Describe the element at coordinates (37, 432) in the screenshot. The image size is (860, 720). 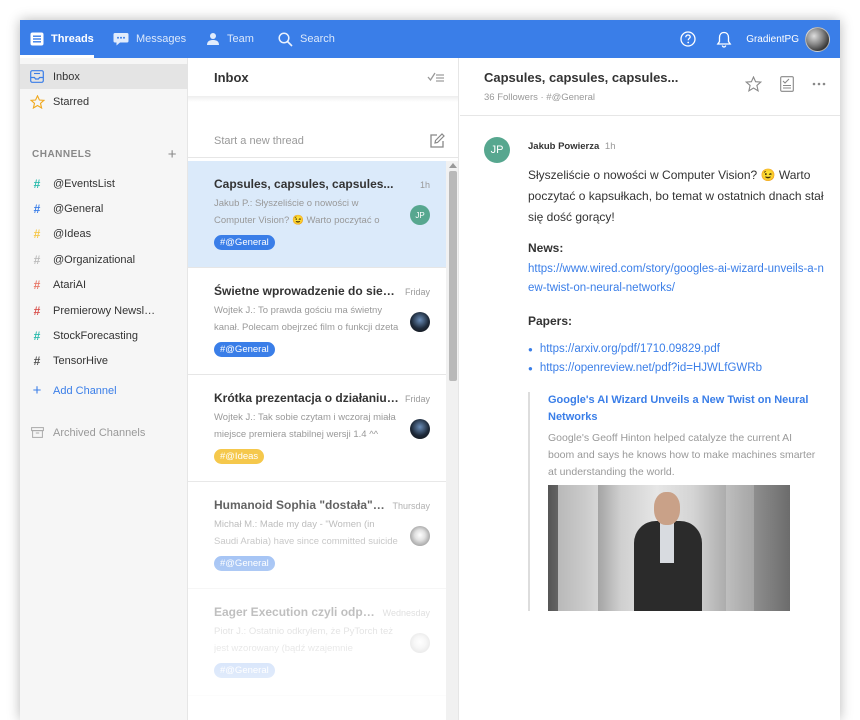
I see `archive-icon` at that location.